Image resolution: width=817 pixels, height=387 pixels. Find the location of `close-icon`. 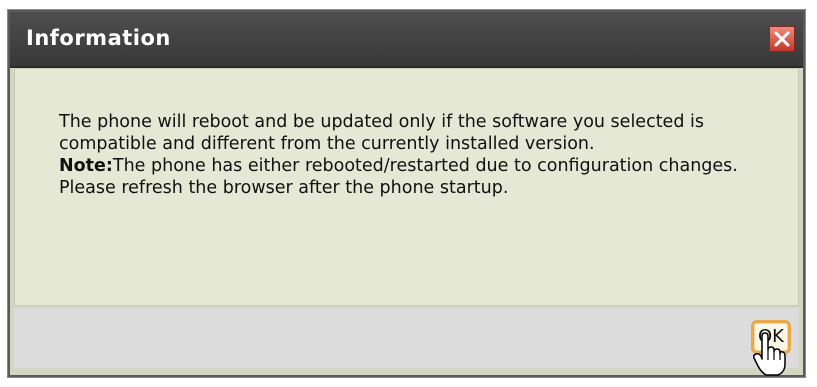

close-icon is located at coordinates (782, 39).